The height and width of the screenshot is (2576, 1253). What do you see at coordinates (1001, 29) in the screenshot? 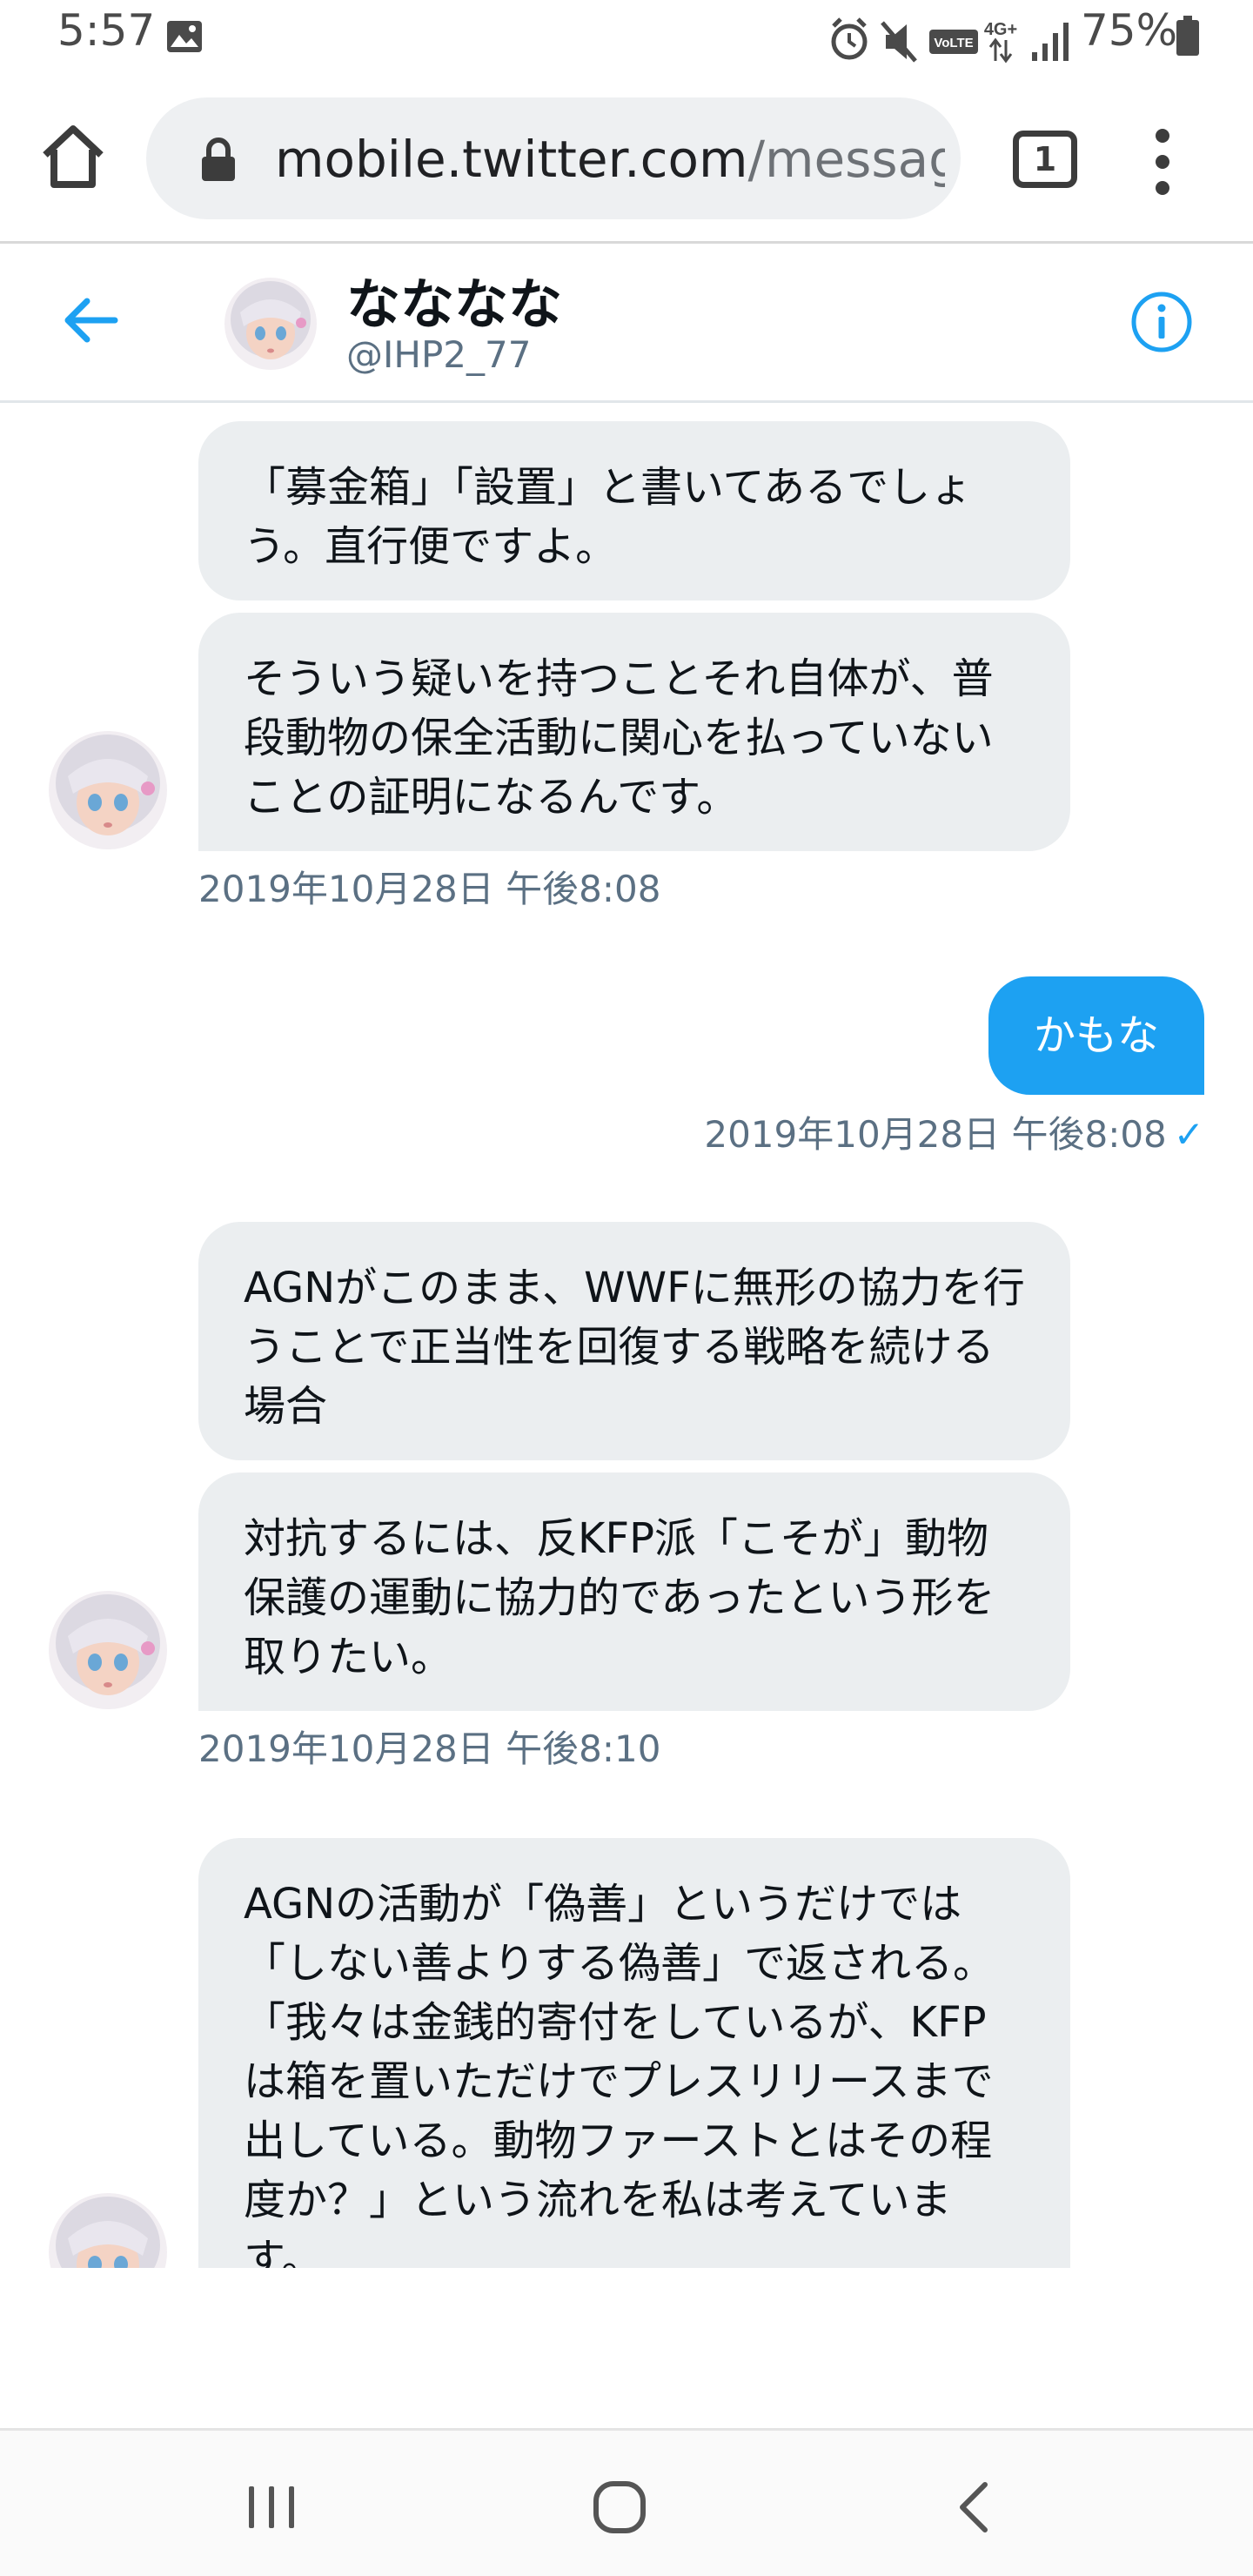
I see `svg-text: 4G+` at bounding box center [1001, 29].